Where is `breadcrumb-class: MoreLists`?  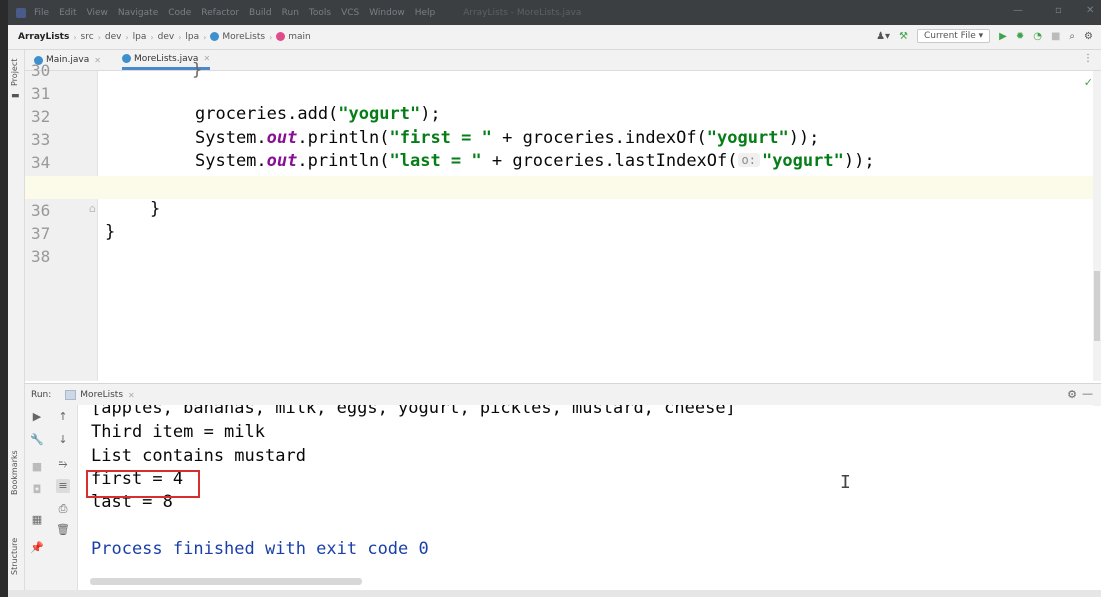 breadcrumb-class: MoreLists is located at coordinates (237, 37).